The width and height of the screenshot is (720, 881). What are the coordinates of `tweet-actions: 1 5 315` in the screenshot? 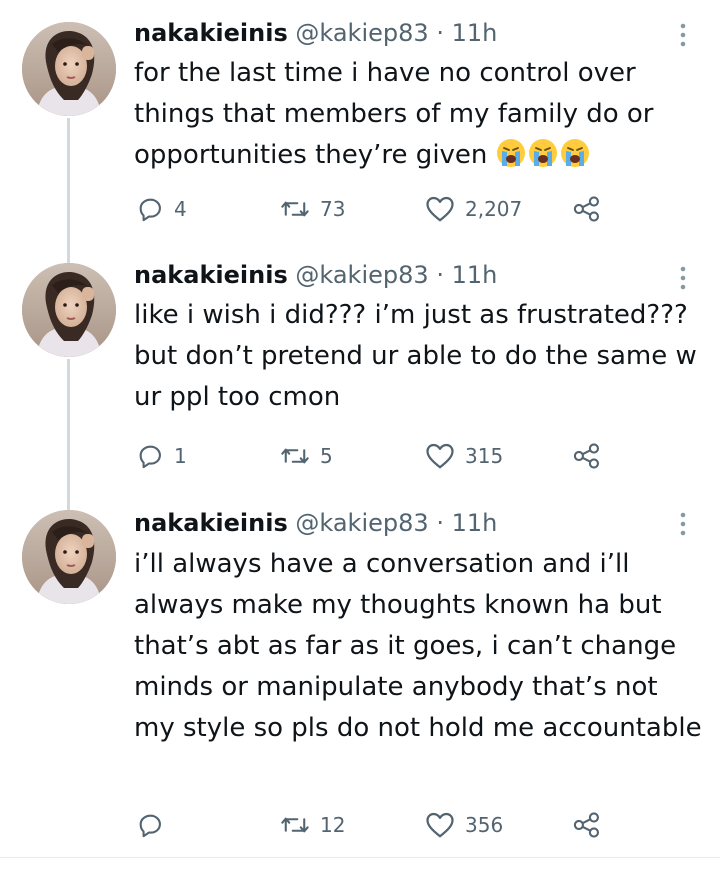 It's located at (360, 456).